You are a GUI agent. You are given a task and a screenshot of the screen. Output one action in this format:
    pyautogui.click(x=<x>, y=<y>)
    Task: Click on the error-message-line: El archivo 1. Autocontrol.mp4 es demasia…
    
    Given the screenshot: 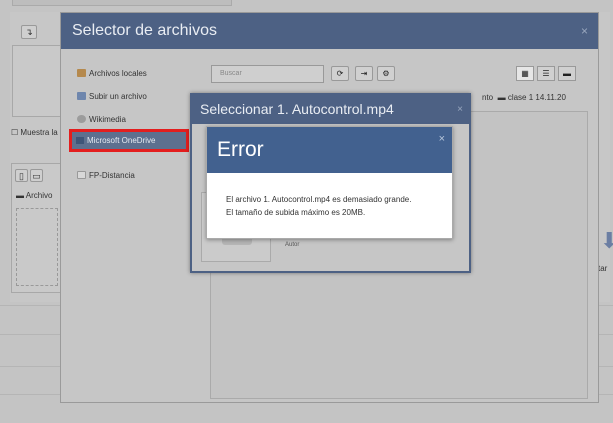 What is the action you would take?
    pyautogui.click(x=319, y=199)
    